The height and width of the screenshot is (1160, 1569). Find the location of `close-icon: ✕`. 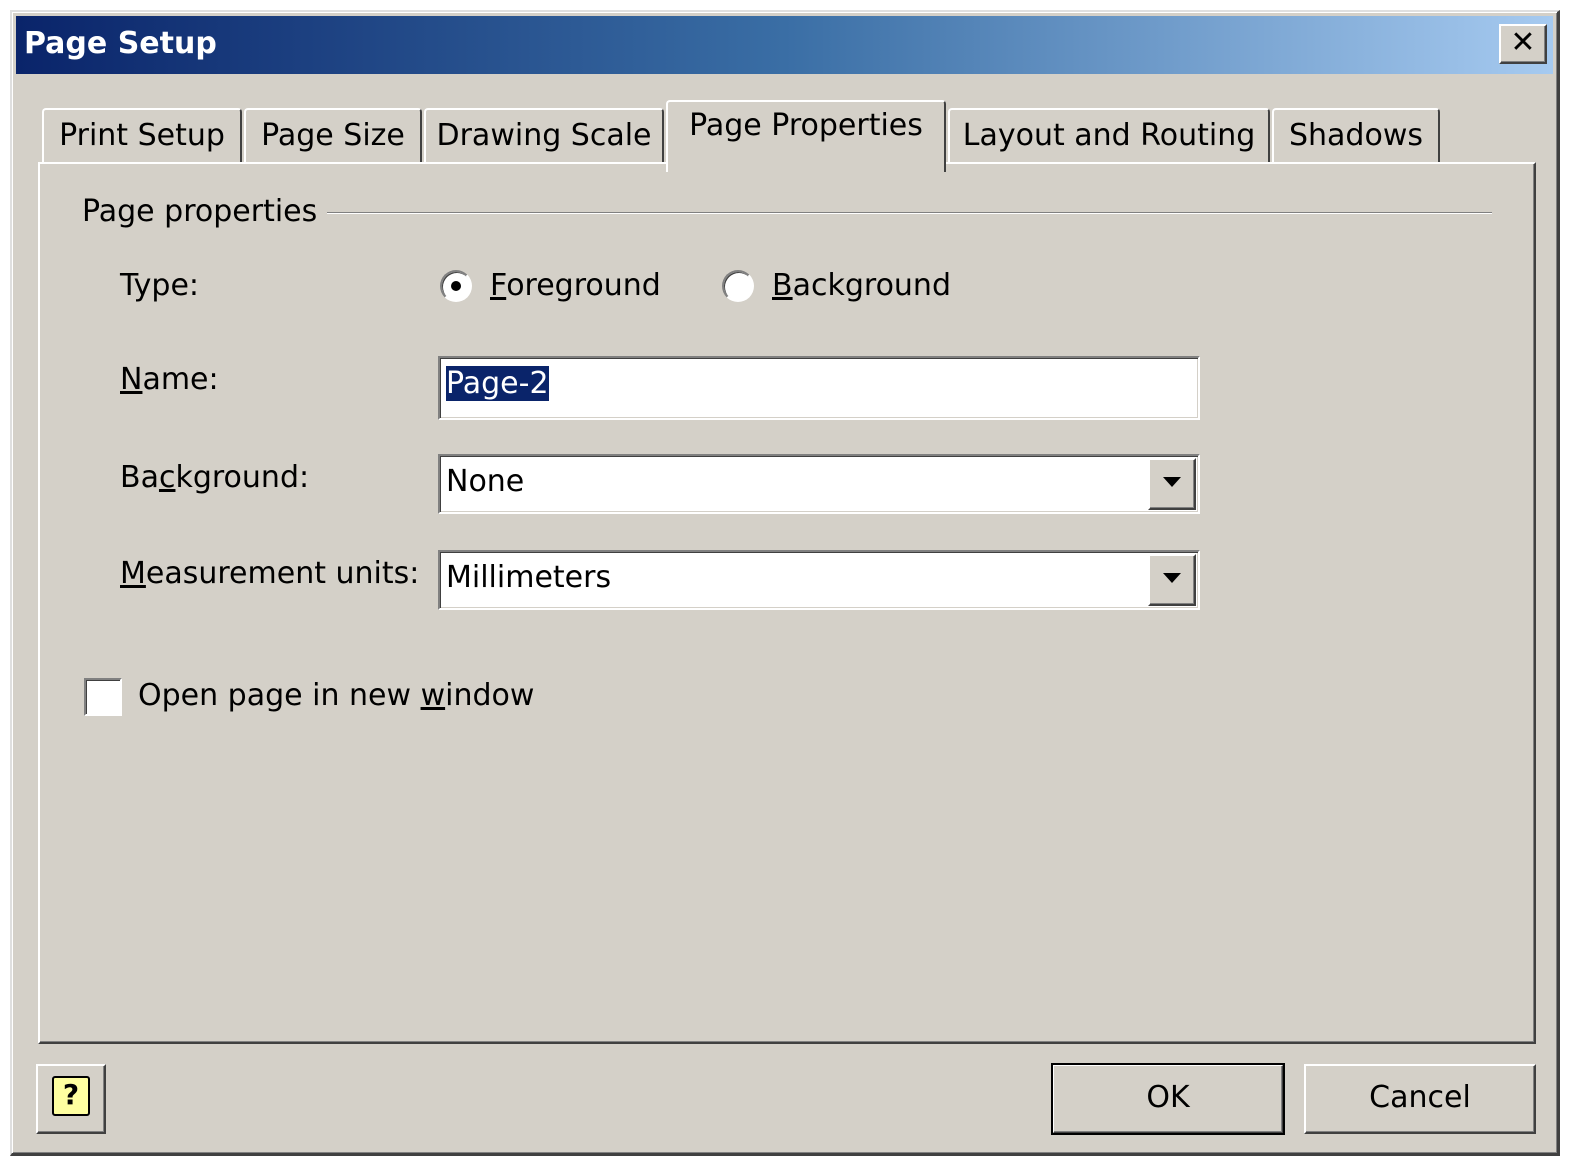

close-icon: ✕ is located at coordinates (1523, 42).